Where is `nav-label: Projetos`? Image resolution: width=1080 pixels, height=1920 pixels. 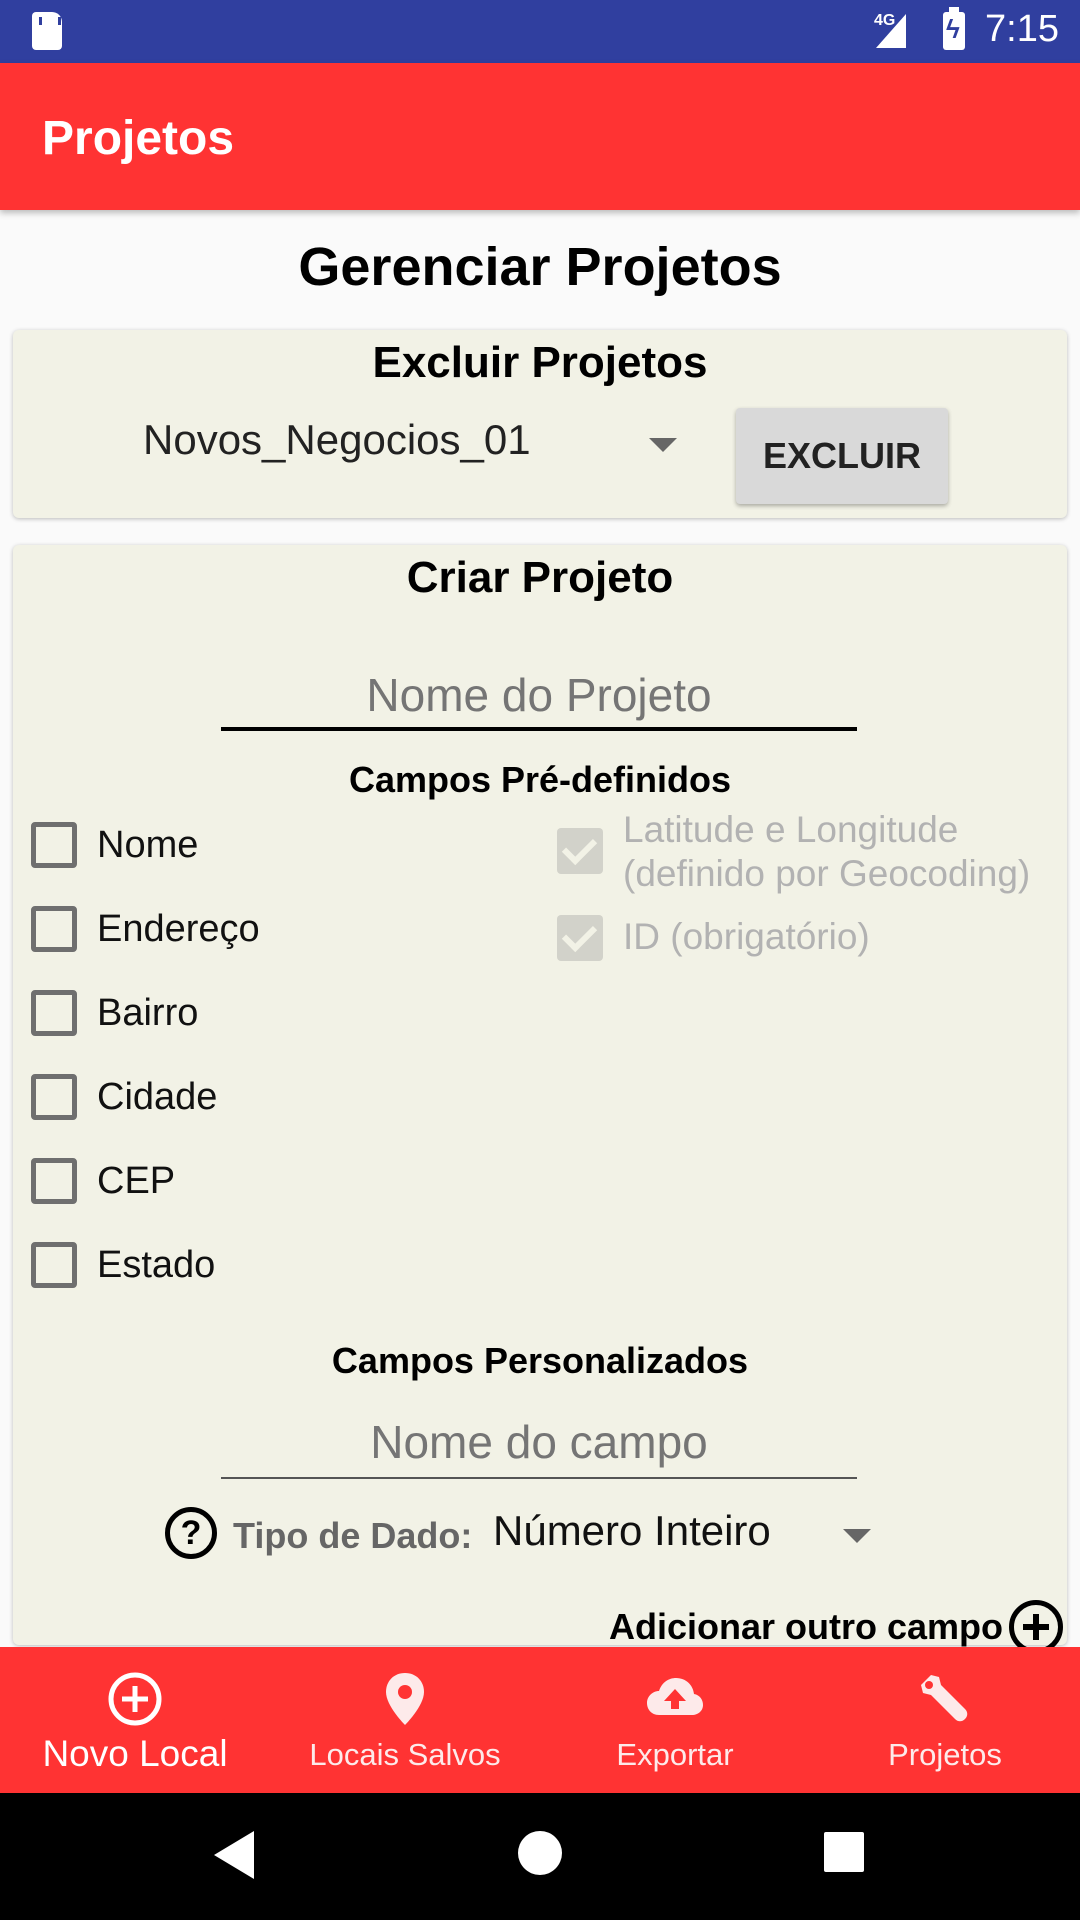 nav-label: Projetos is located at coordinates (945, 1754).